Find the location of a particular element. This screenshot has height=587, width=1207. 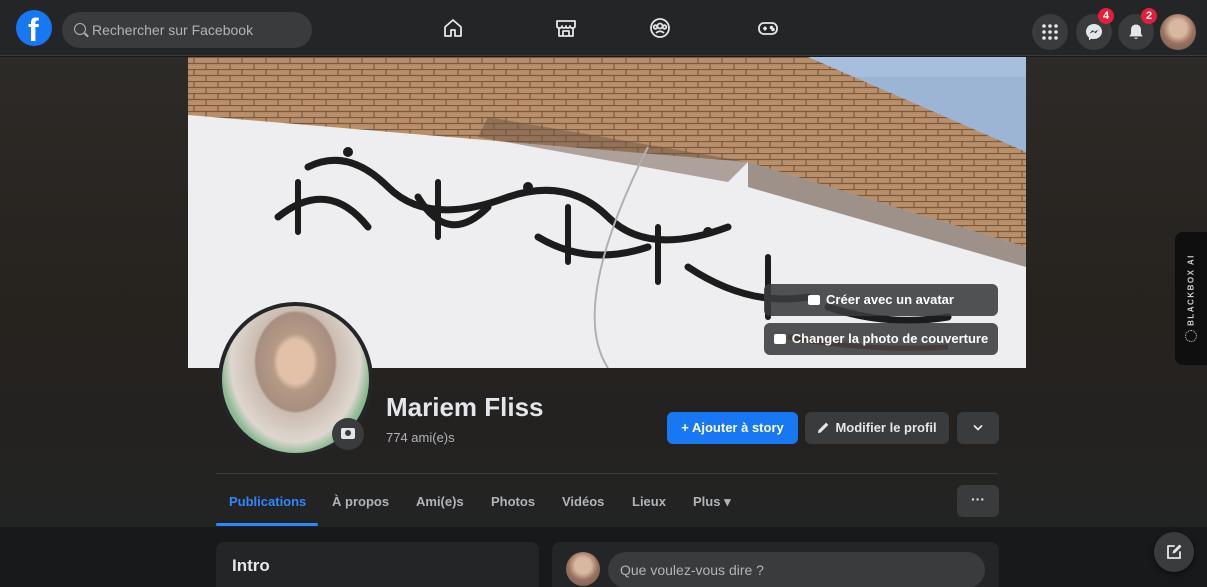

tab-about: À propos is located at coordinates (360, 501).